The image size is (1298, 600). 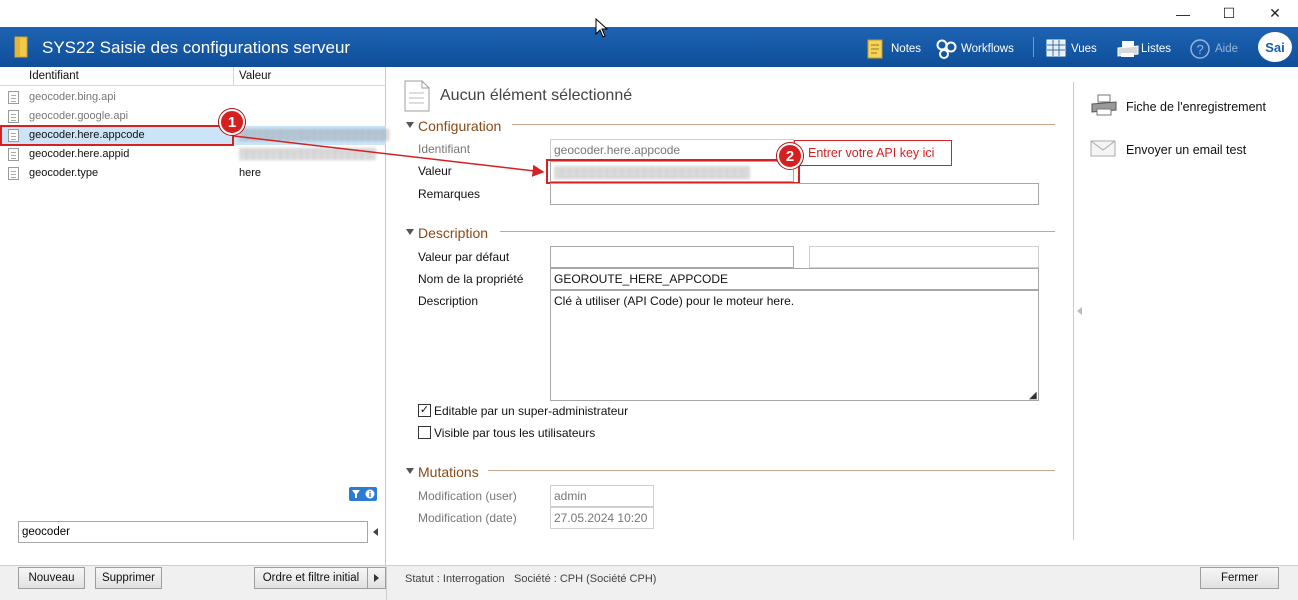 What do you see at coordinates (602, 496) in the screenshot?
I see `modification-user-field: admin` at bounding box center [602, 496].